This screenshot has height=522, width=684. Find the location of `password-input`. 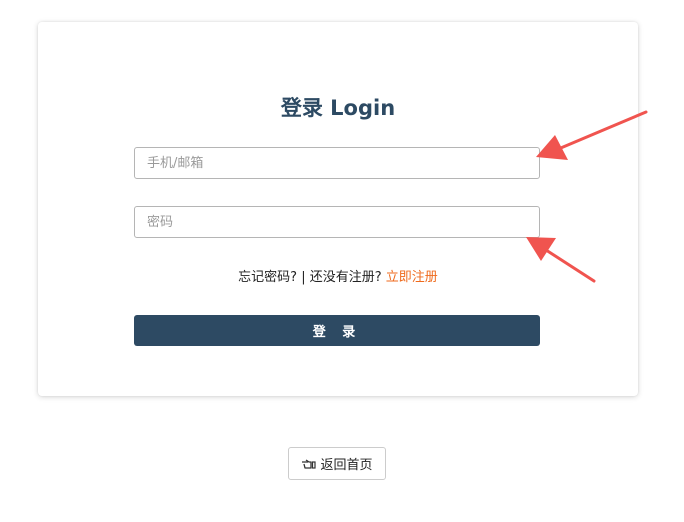

password-input is located at coordinates (337, 222).